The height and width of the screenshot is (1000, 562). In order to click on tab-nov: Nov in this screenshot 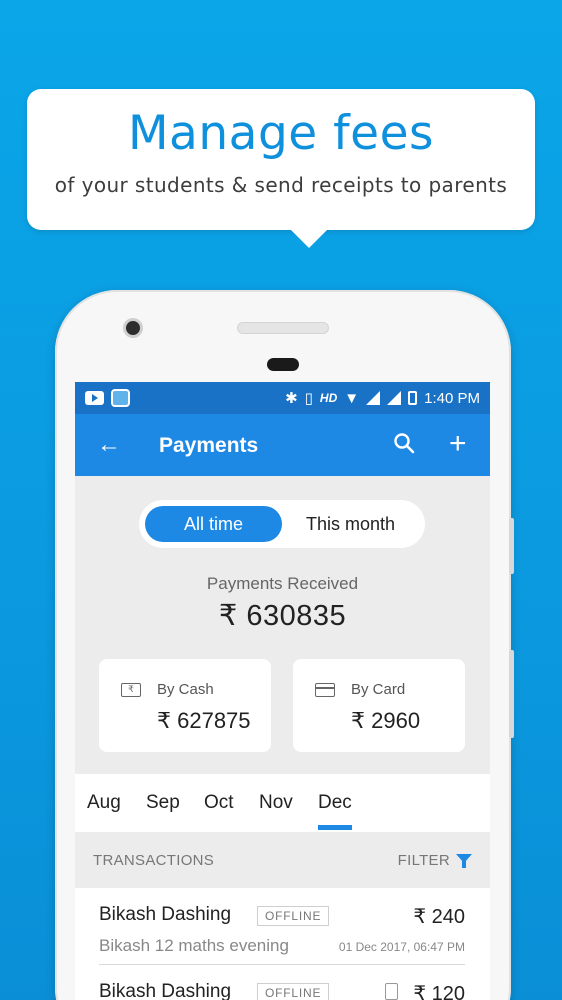, I will do `click(276, 803)`.